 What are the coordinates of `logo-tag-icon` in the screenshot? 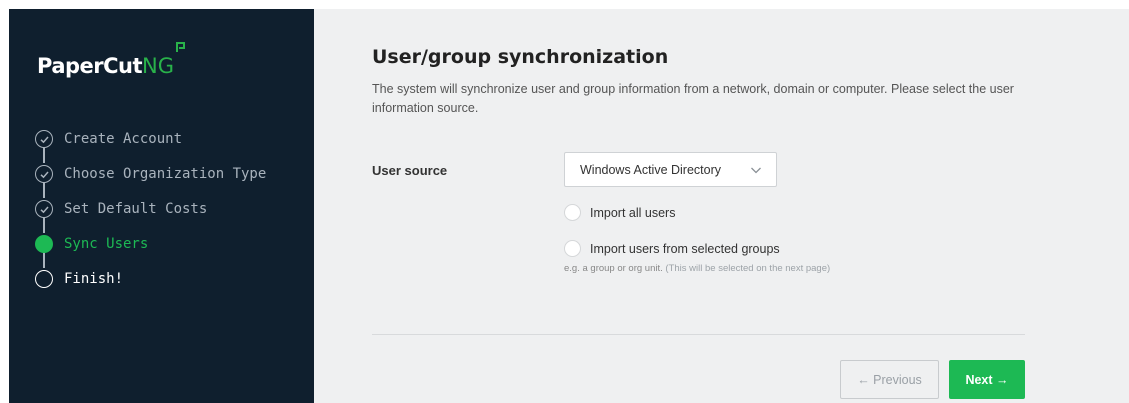 It's located at (181, 47).